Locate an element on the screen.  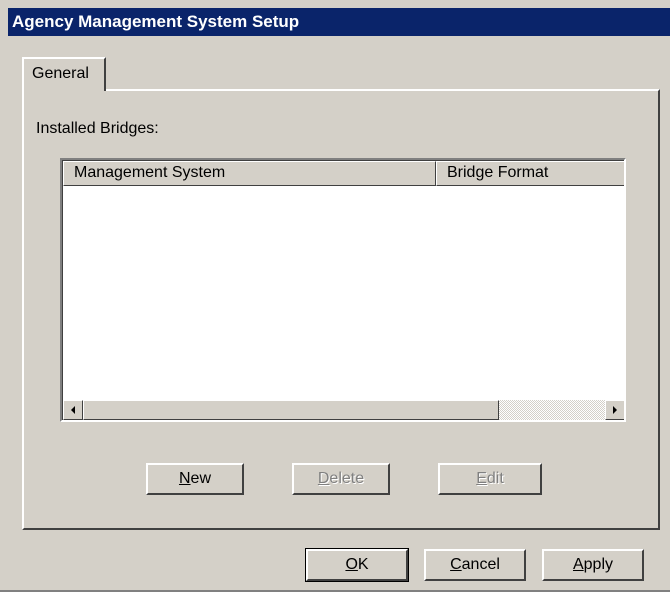
button-label: dit is located at coordinates (495, 478).